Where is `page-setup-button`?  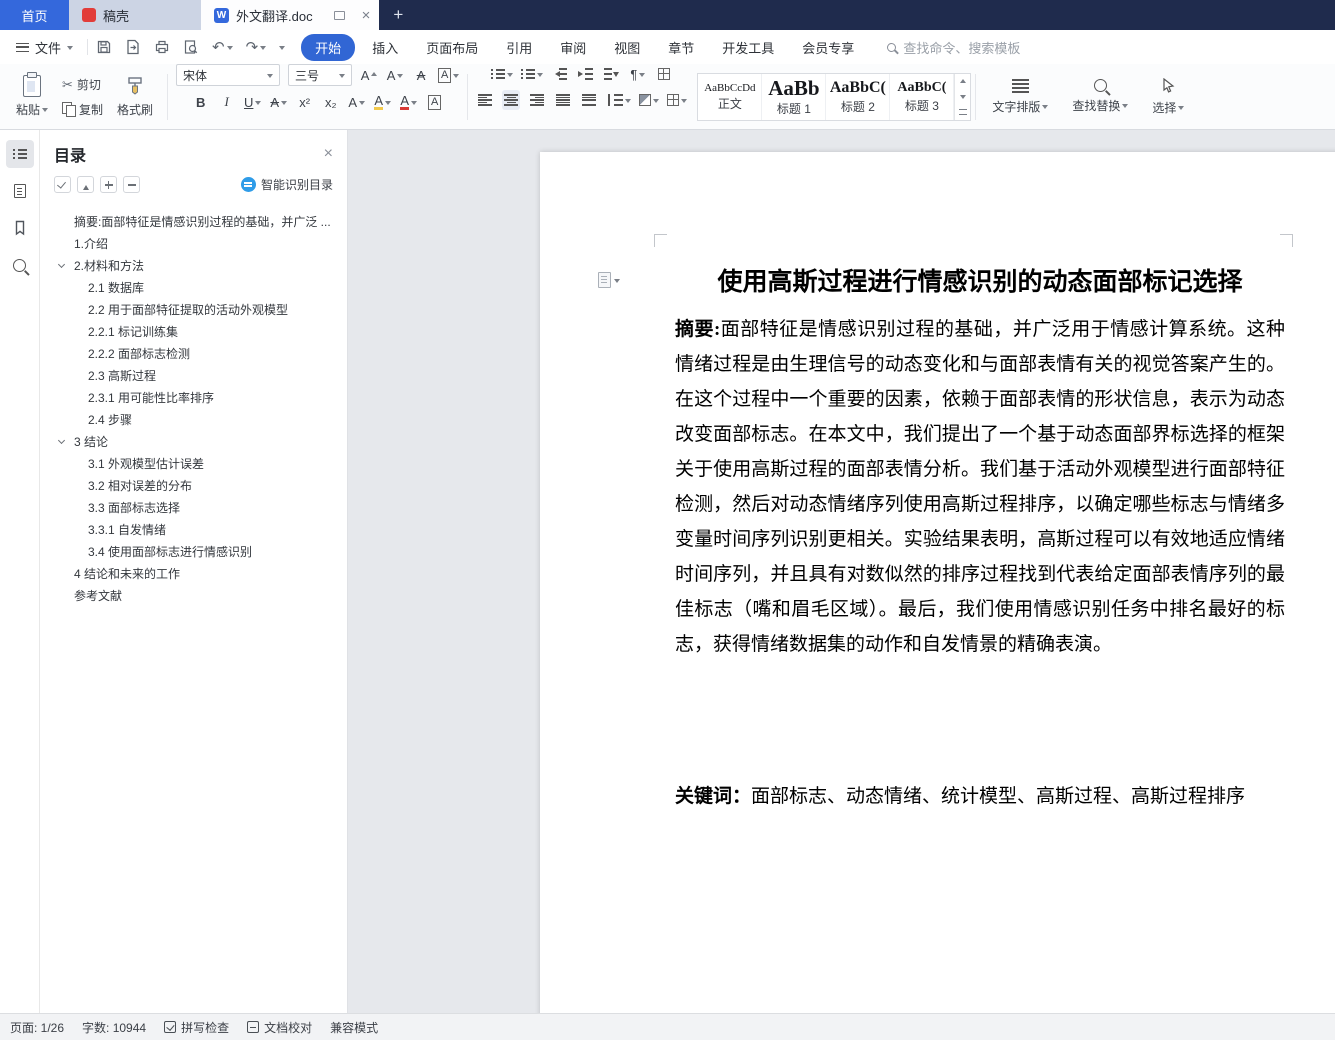
page-setup-button is located at coordinates (609, 280).